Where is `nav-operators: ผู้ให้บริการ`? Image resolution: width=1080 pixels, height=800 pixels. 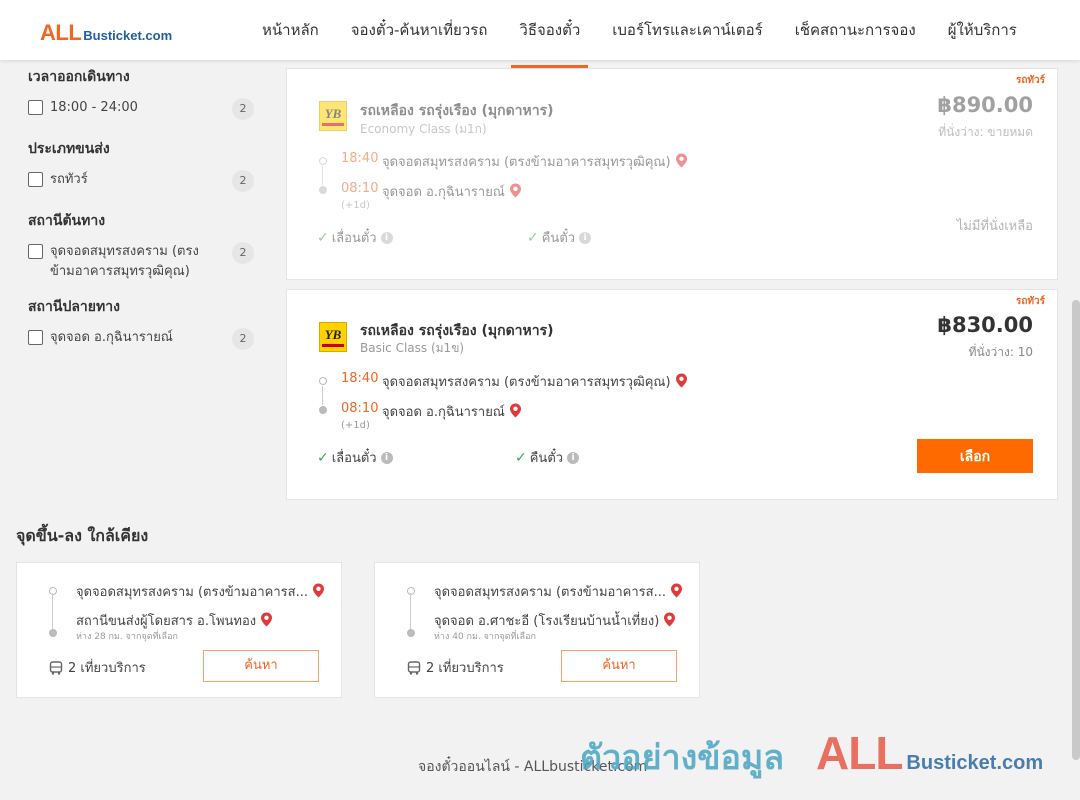
nav-operators: ผู้ให้บริการ is located at coordinates (982, 30).